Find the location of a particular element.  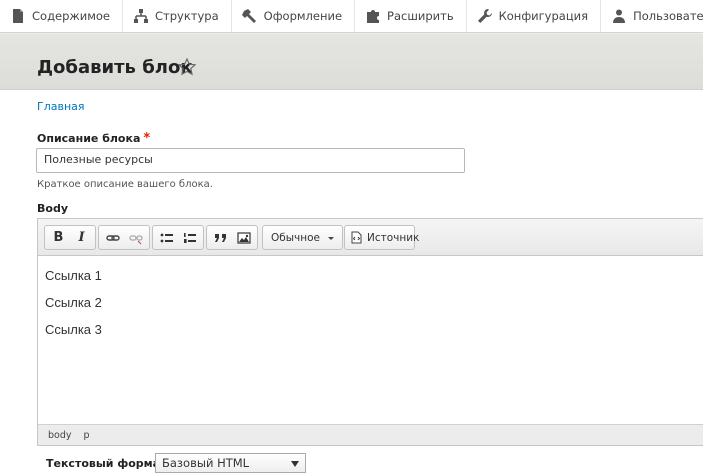

links-group is located at coordinates (124, 237).